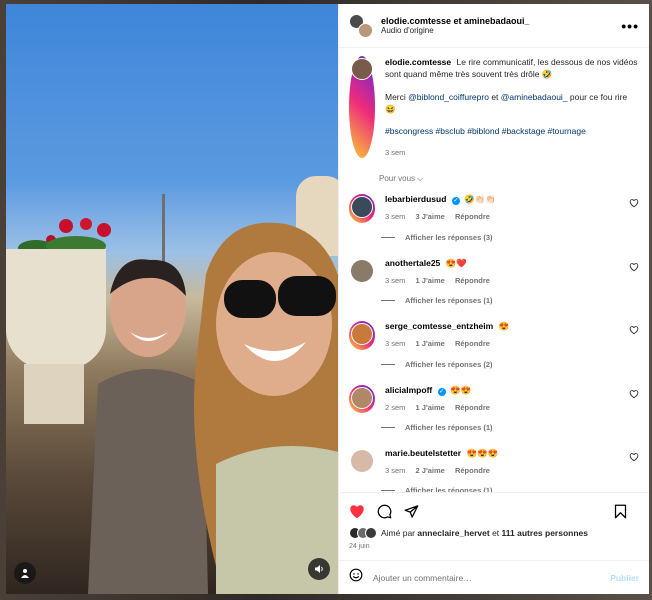  I want to click on comment-time: 2 sem, so click(395, 407).